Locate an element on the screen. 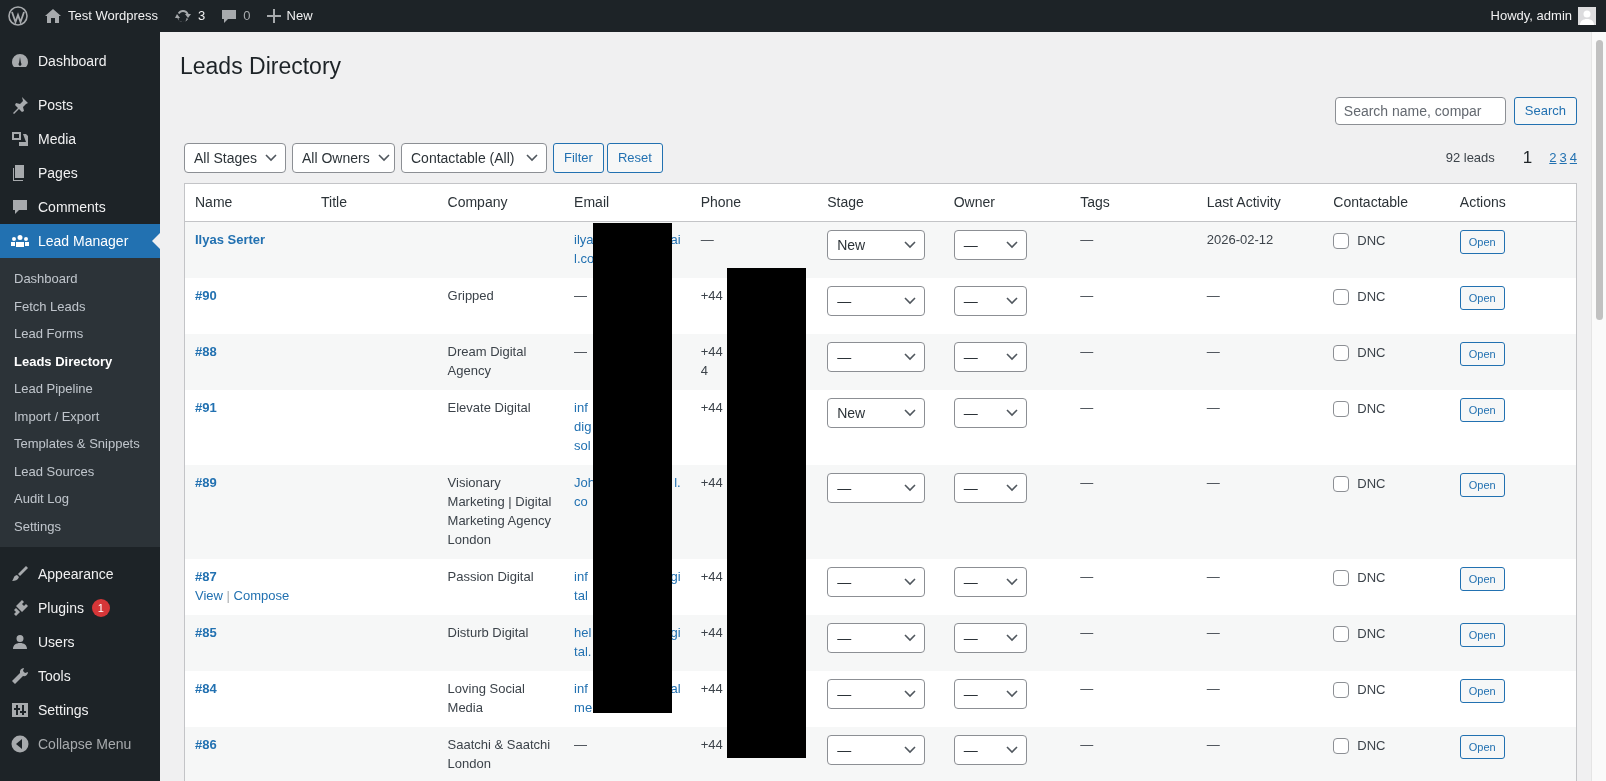 The image size is (1606, 781). sidebar-item: Tools is located at coordinates (80, 676).